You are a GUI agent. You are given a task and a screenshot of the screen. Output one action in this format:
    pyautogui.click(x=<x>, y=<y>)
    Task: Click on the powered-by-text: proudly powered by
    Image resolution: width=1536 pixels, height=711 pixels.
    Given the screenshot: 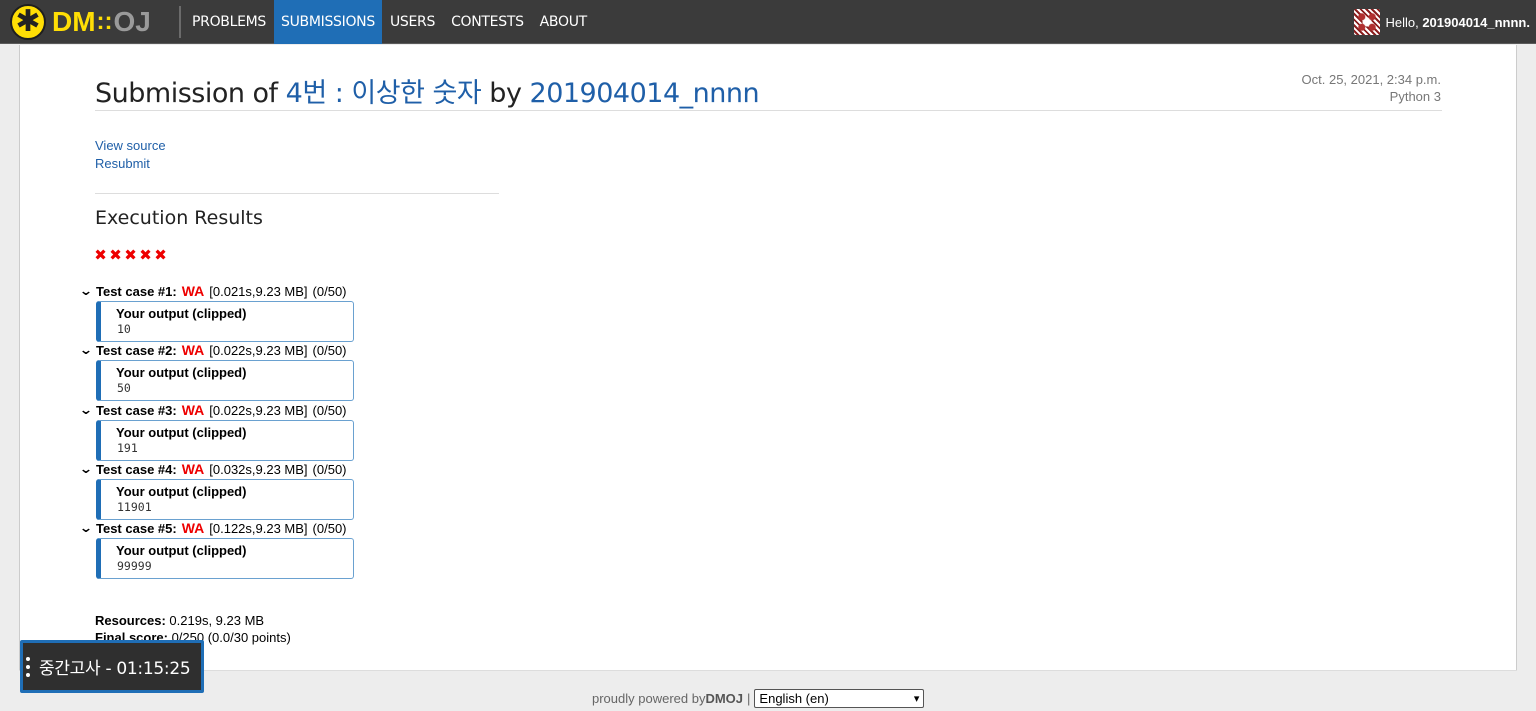 What is the action you would take?
    pyautogui.click(x=649, y=698)
    